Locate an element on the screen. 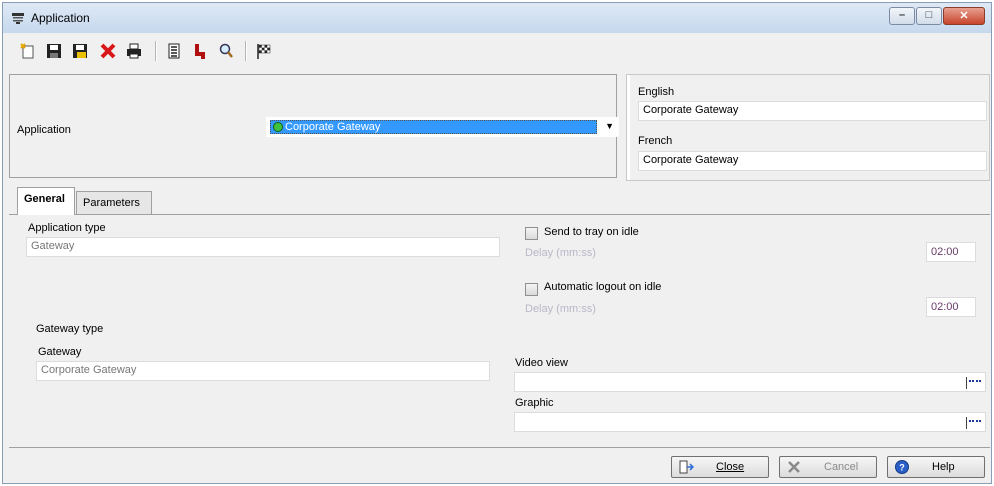 The width and height of the screenshot is (994, 486). gateway-type-label: Gateway type is located at coordinates (70, 329).